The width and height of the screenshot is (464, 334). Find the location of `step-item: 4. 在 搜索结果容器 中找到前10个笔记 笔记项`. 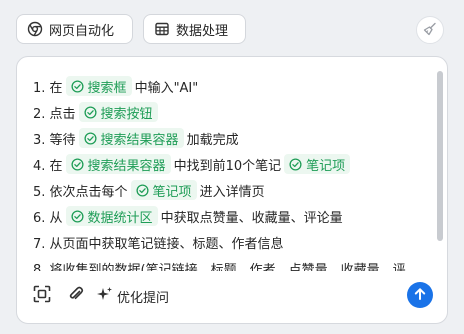

step-item: 4. 在 搜索结果容器 中找到前10个笔记 笔记项 is located at coordinates (228, 164).